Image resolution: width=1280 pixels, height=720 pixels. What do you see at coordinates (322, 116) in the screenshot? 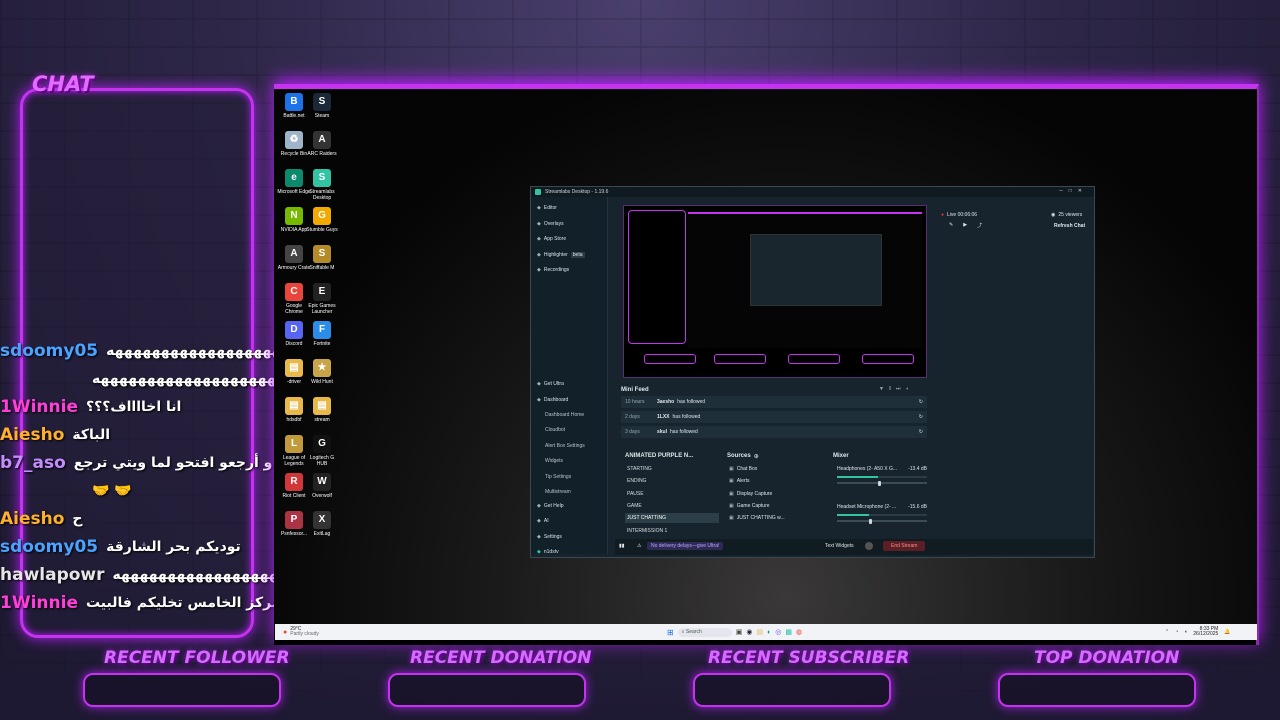
I see `desktop-icon-label: Steam` at bounding box center [322, 116].